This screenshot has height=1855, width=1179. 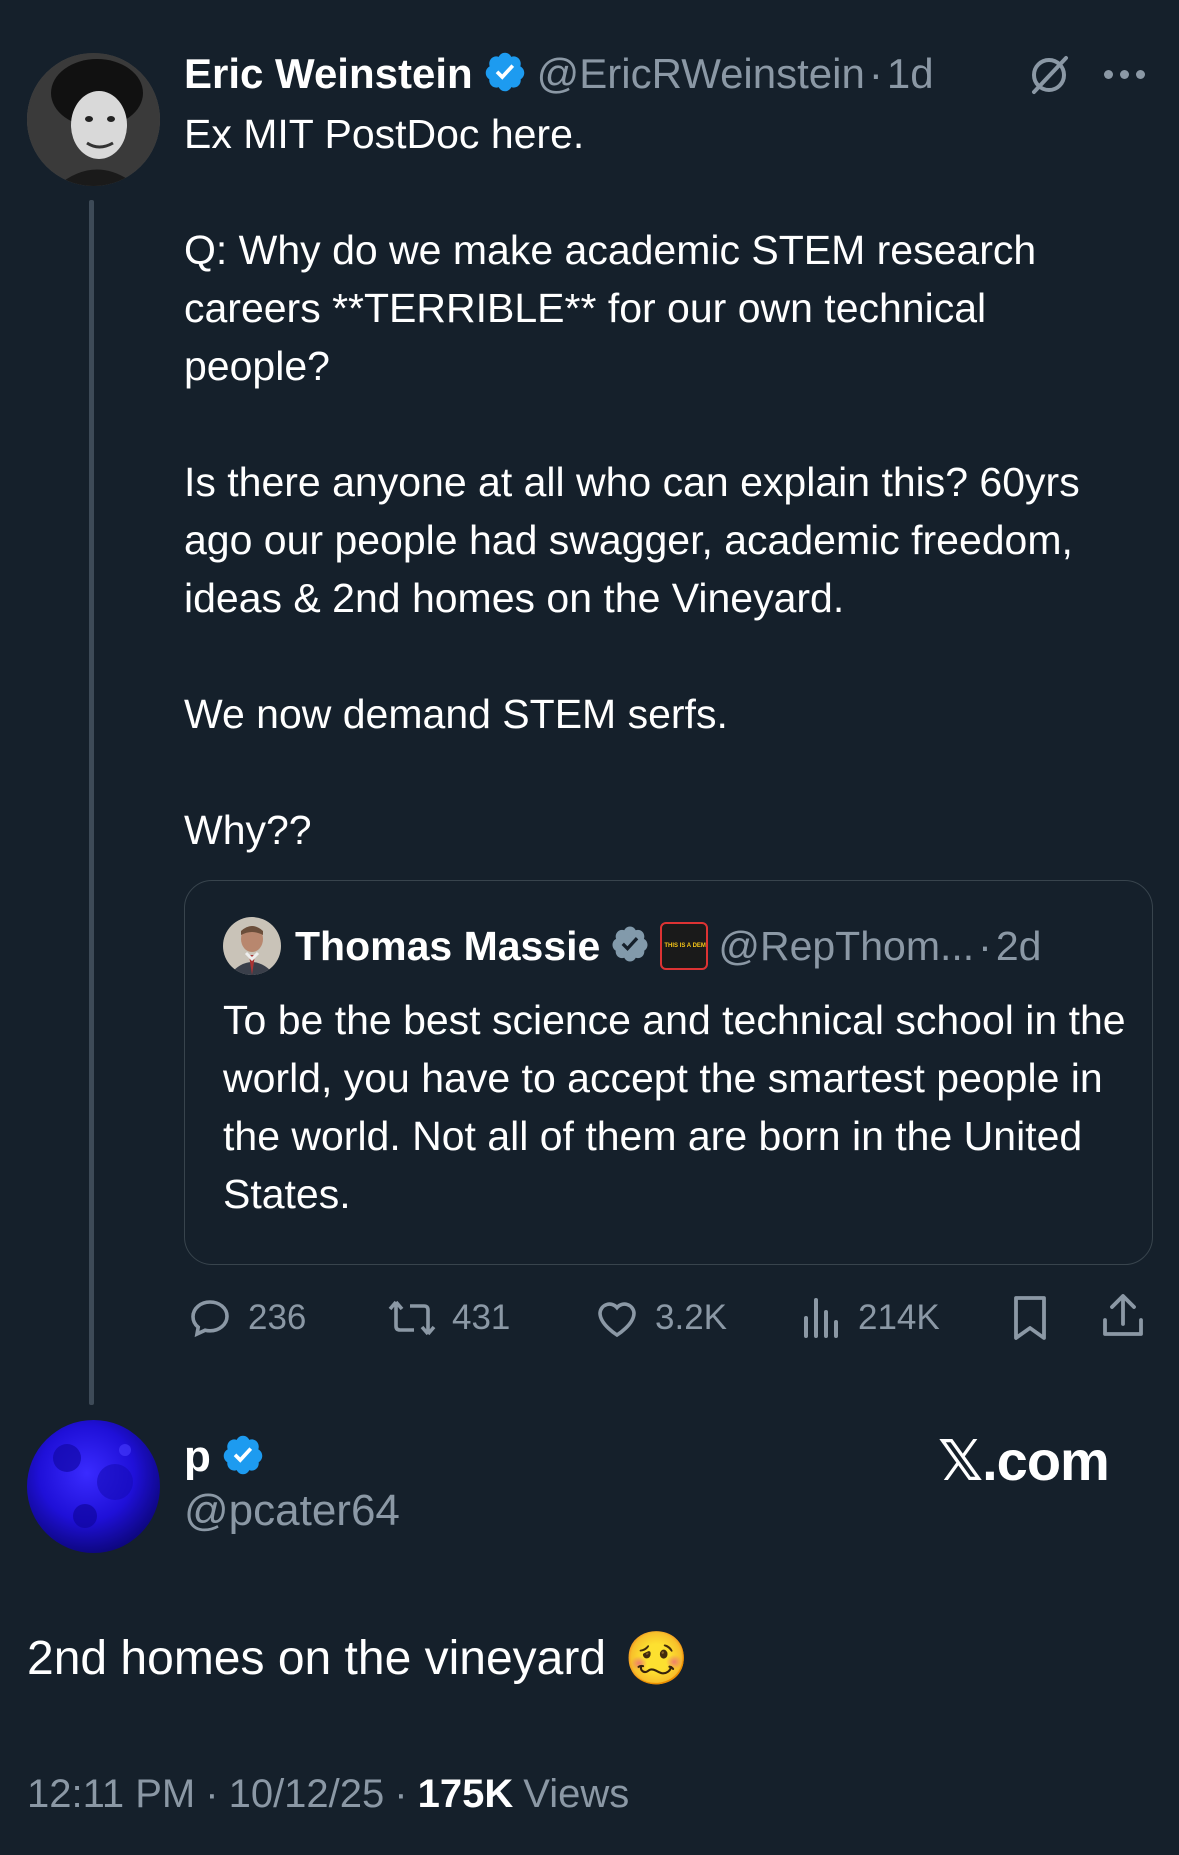 I want to click on reply-tweet-text: 2nd homes on the vineyard 🥴, so click(x=358, y=1658).